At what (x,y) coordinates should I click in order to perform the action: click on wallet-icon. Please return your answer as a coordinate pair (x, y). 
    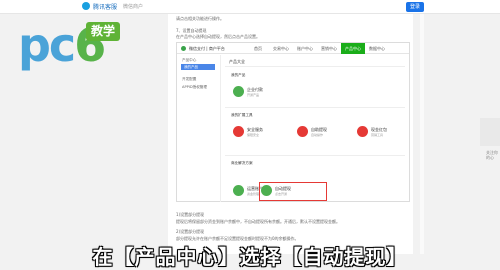
    Looking at the image, I should click on (238, 190).